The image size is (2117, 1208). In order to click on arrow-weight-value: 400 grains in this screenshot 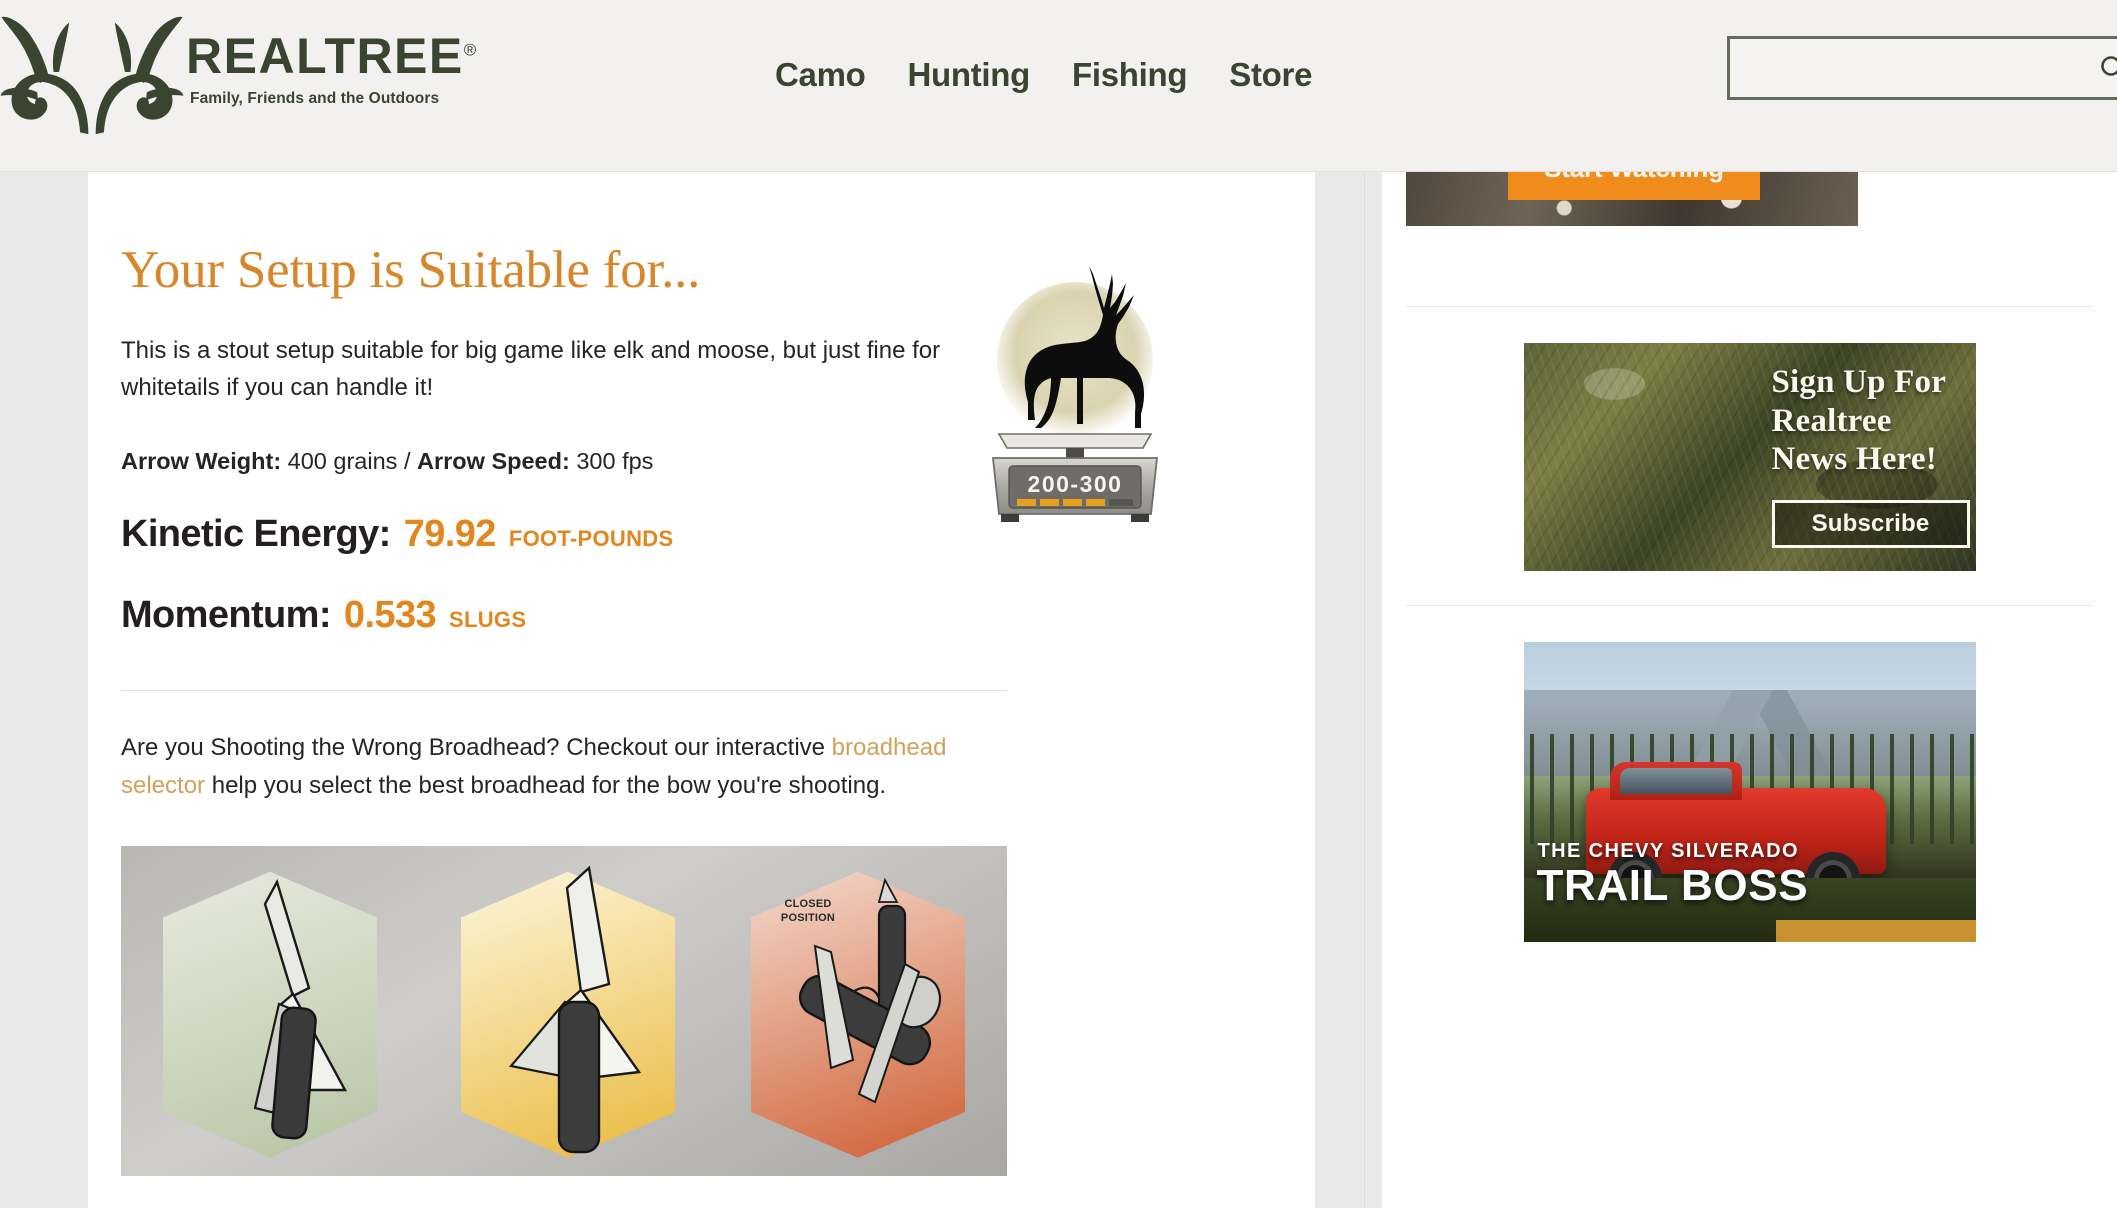, I will do `click(342, 461)`.